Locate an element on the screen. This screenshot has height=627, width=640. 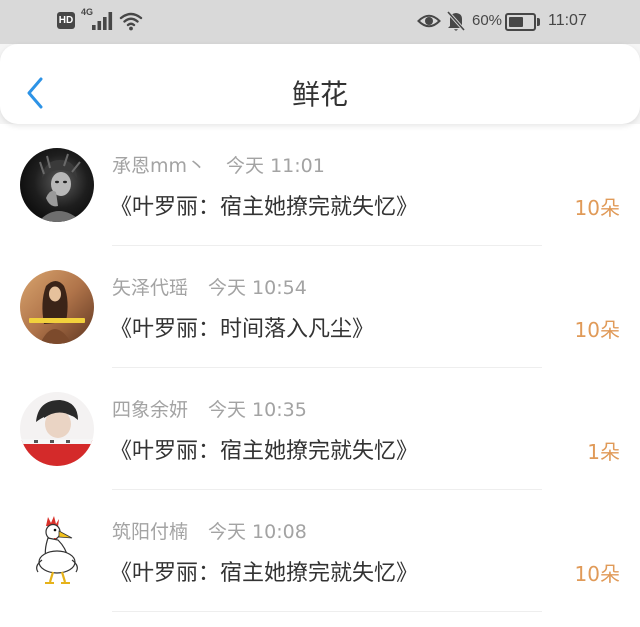
status-time: 11:07 is located at coordinates (567, 20).